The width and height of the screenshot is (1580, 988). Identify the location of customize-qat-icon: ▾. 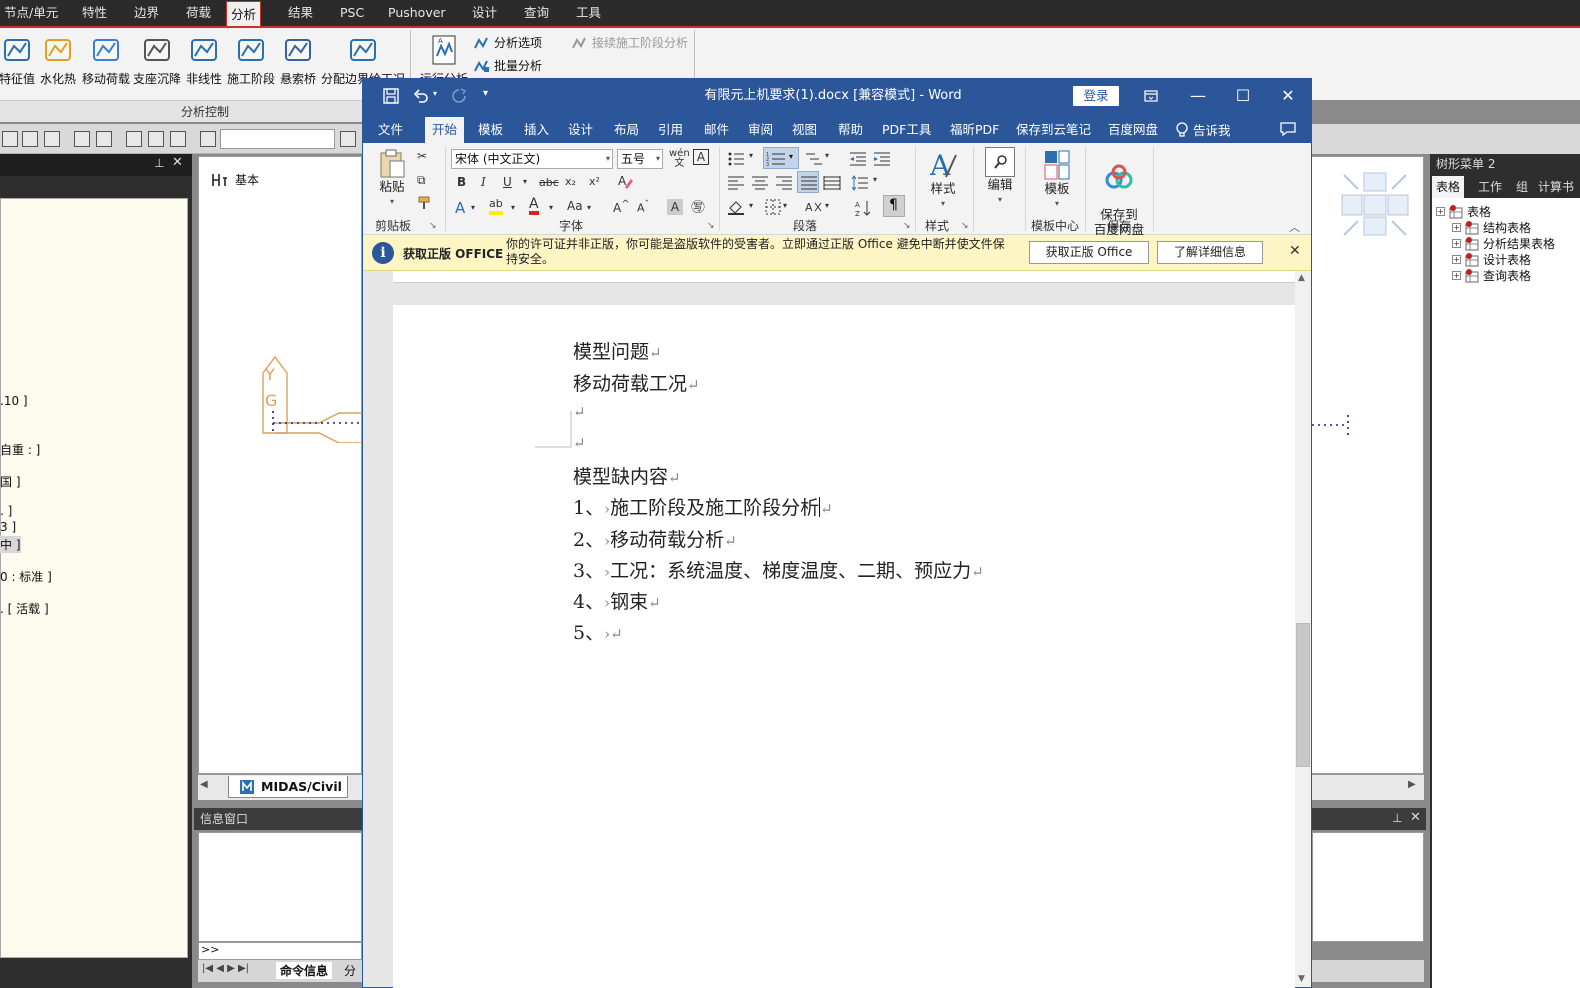
(485, 93).